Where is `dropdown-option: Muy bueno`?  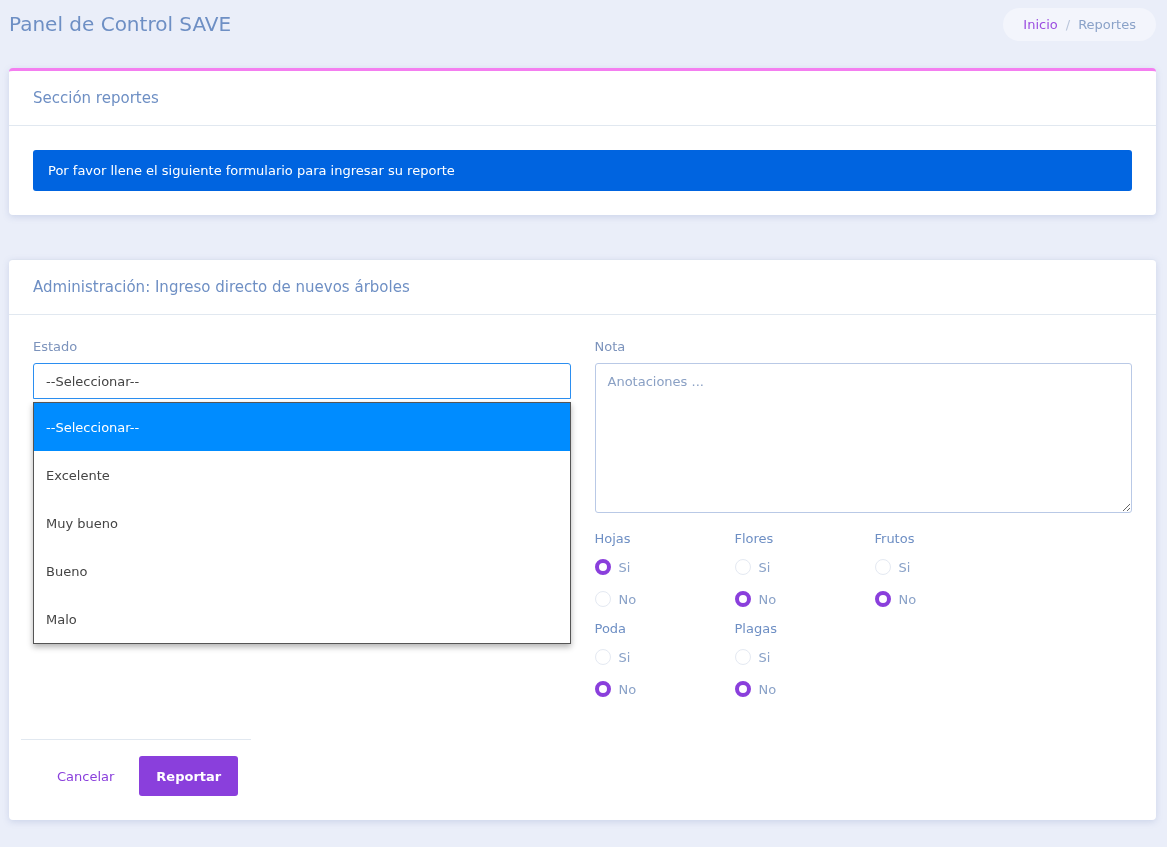 dropdown-option: Muy bueno is located at coordinates (302, 523).